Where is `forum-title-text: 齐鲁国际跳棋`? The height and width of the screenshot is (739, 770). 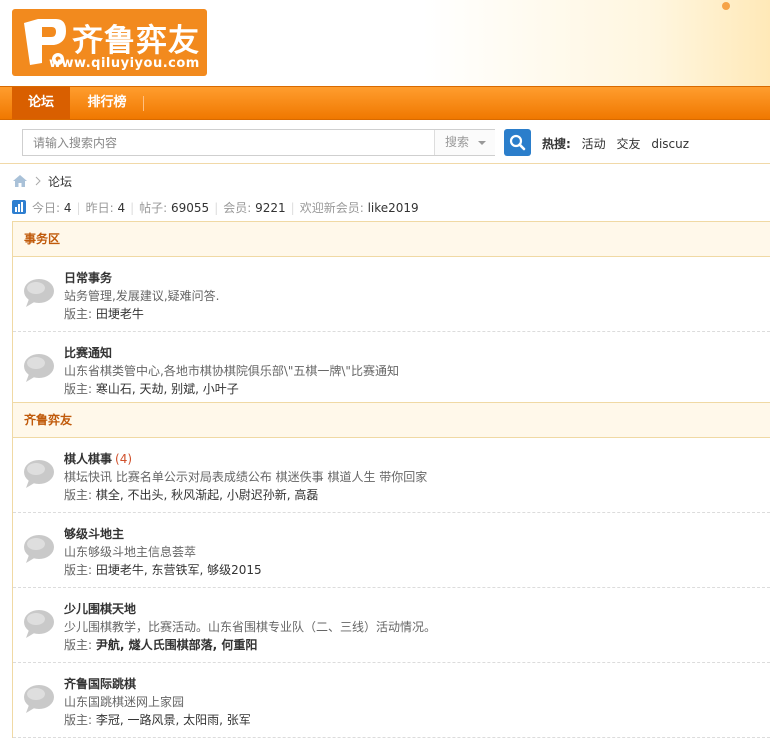
forum-title-text: 齐鲁国际跳棋 is located at coordinates (100, 684).